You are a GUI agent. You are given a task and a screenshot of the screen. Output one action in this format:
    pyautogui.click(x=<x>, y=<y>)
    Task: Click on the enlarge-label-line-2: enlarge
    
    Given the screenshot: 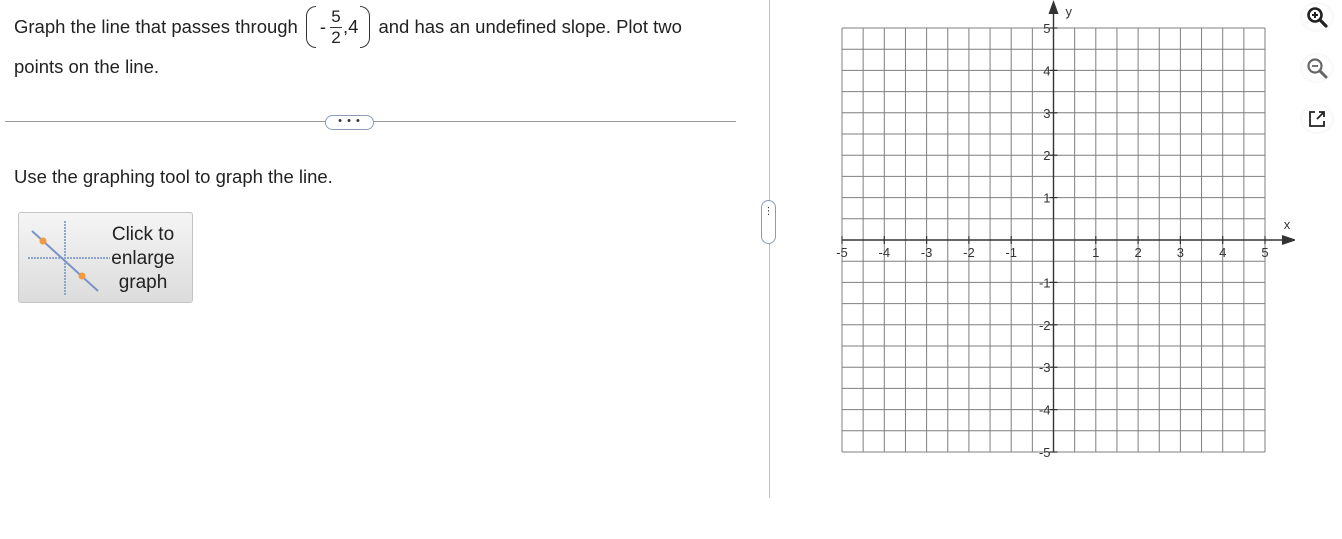 What is the action you would take?
    pyautogui.click(x=143, y=258)
    